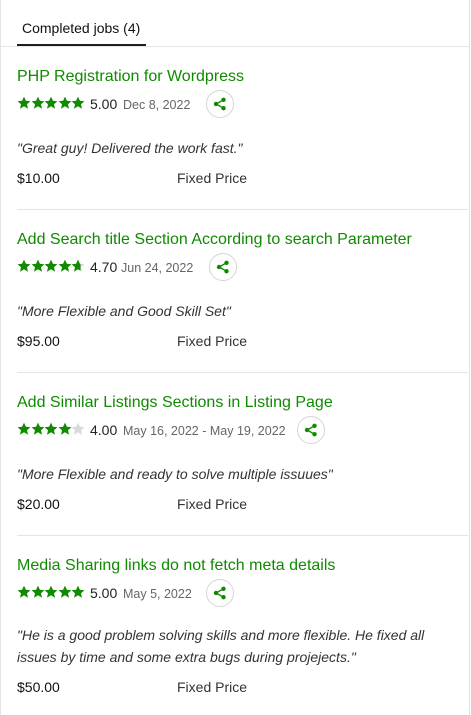 The width and height of the screenshot is (471, 715). Describe the element at coordinates (104, 267) in the screenshot. I see `rating-value: 4.70` at that location.